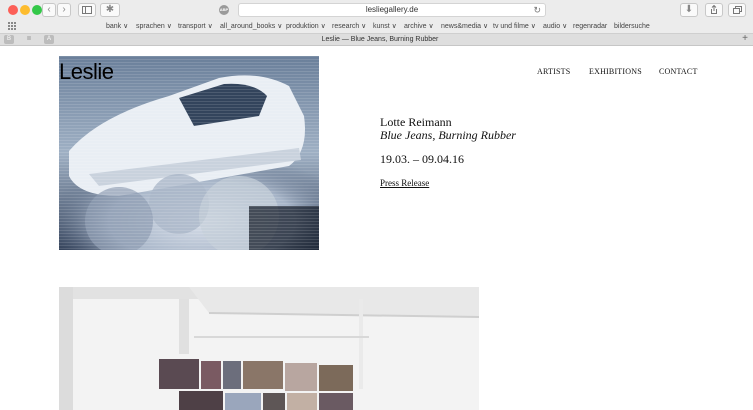 The width and height of the screenshot is (753, 410). What do you see at coordinates (380, 39) in the screenshot?
I see `tab-title: Leslie — Blue Jeans, Burning Rubber` at bounding box center [380, 39].